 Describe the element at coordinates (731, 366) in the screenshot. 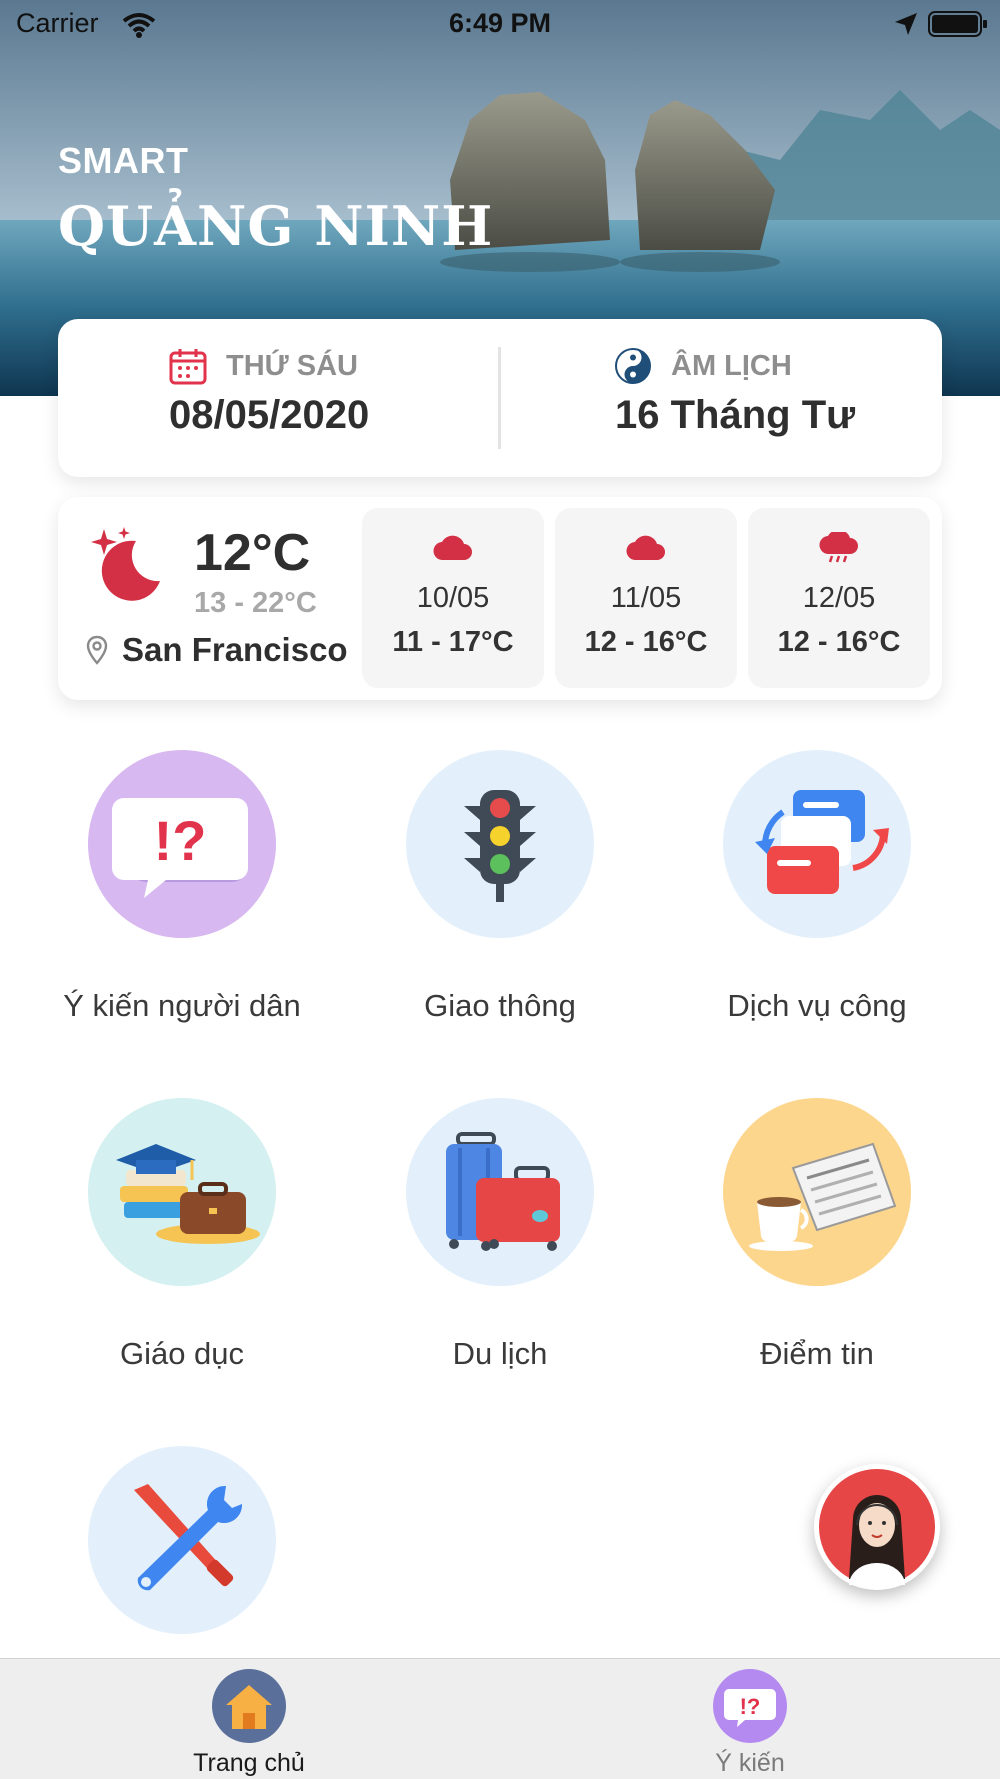

I see `lunar-label: ÂM LỊCH` at that location.